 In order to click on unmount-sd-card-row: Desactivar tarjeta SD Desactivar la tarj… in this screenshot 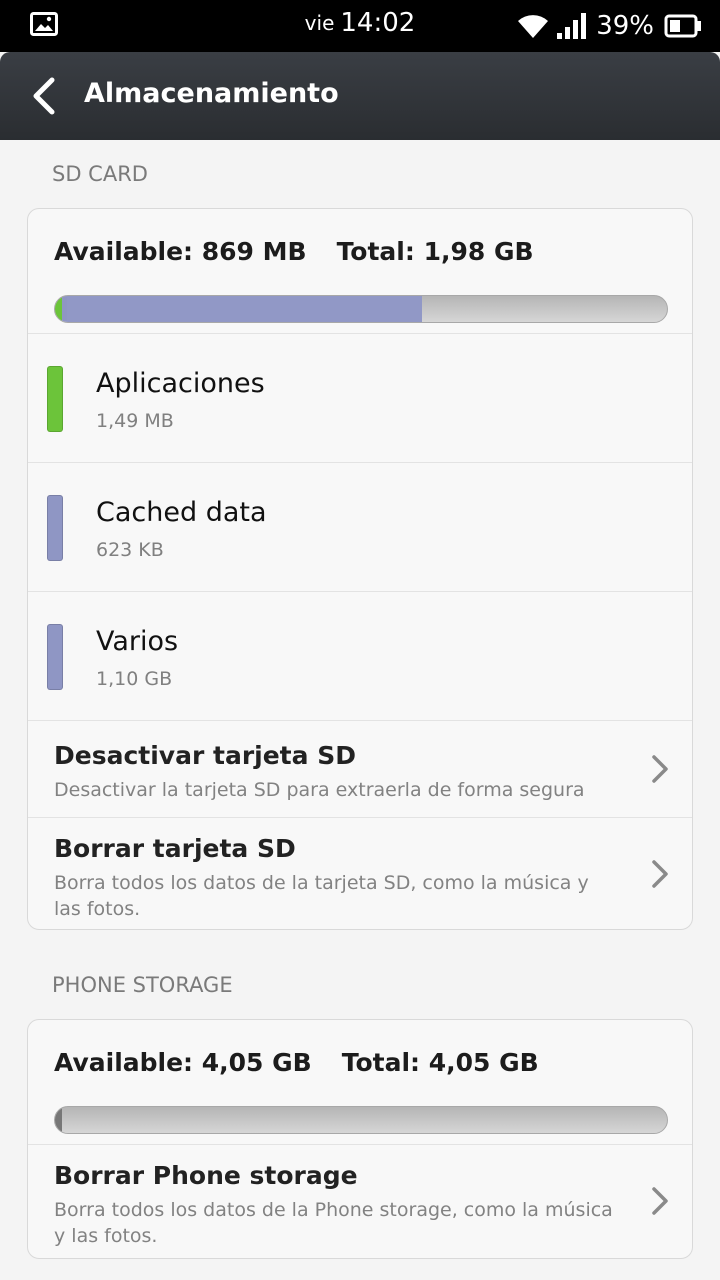, I will do `click(360, 769)`.